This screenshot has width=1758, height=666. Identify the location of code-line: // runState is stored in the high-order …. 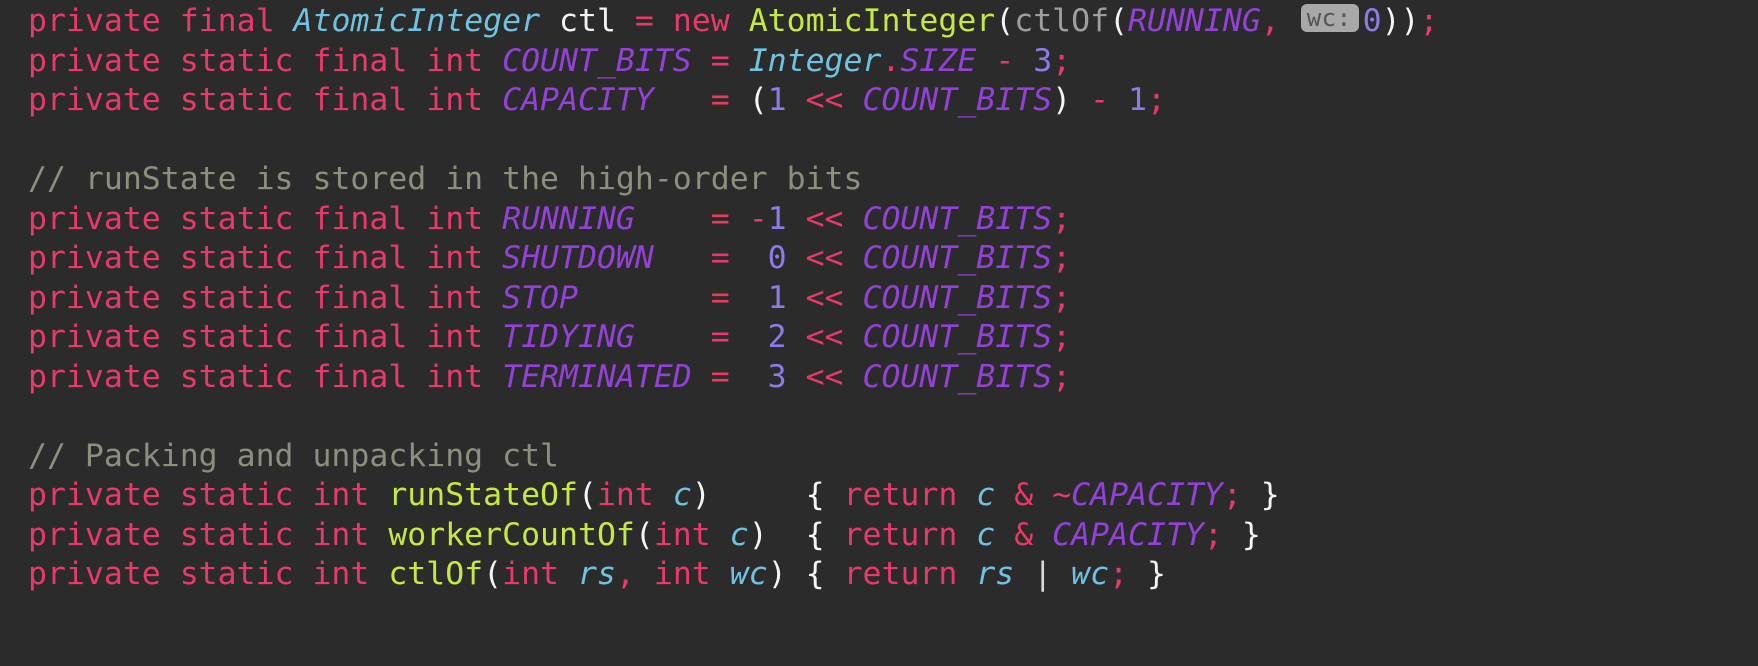
(733, 180).